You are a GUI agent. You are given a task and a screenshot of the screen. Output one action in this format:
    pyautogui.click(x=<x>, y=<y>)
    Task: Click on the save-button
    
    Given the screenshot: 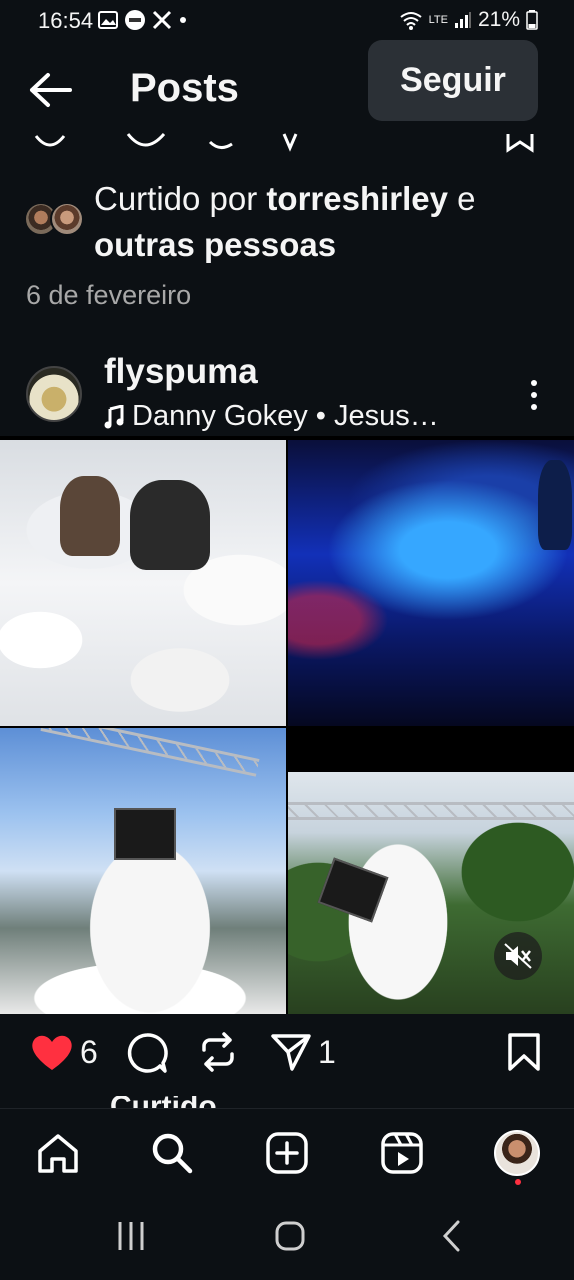 What is the action you would take?
    pyautogui.click(x=524, y=1052)
    